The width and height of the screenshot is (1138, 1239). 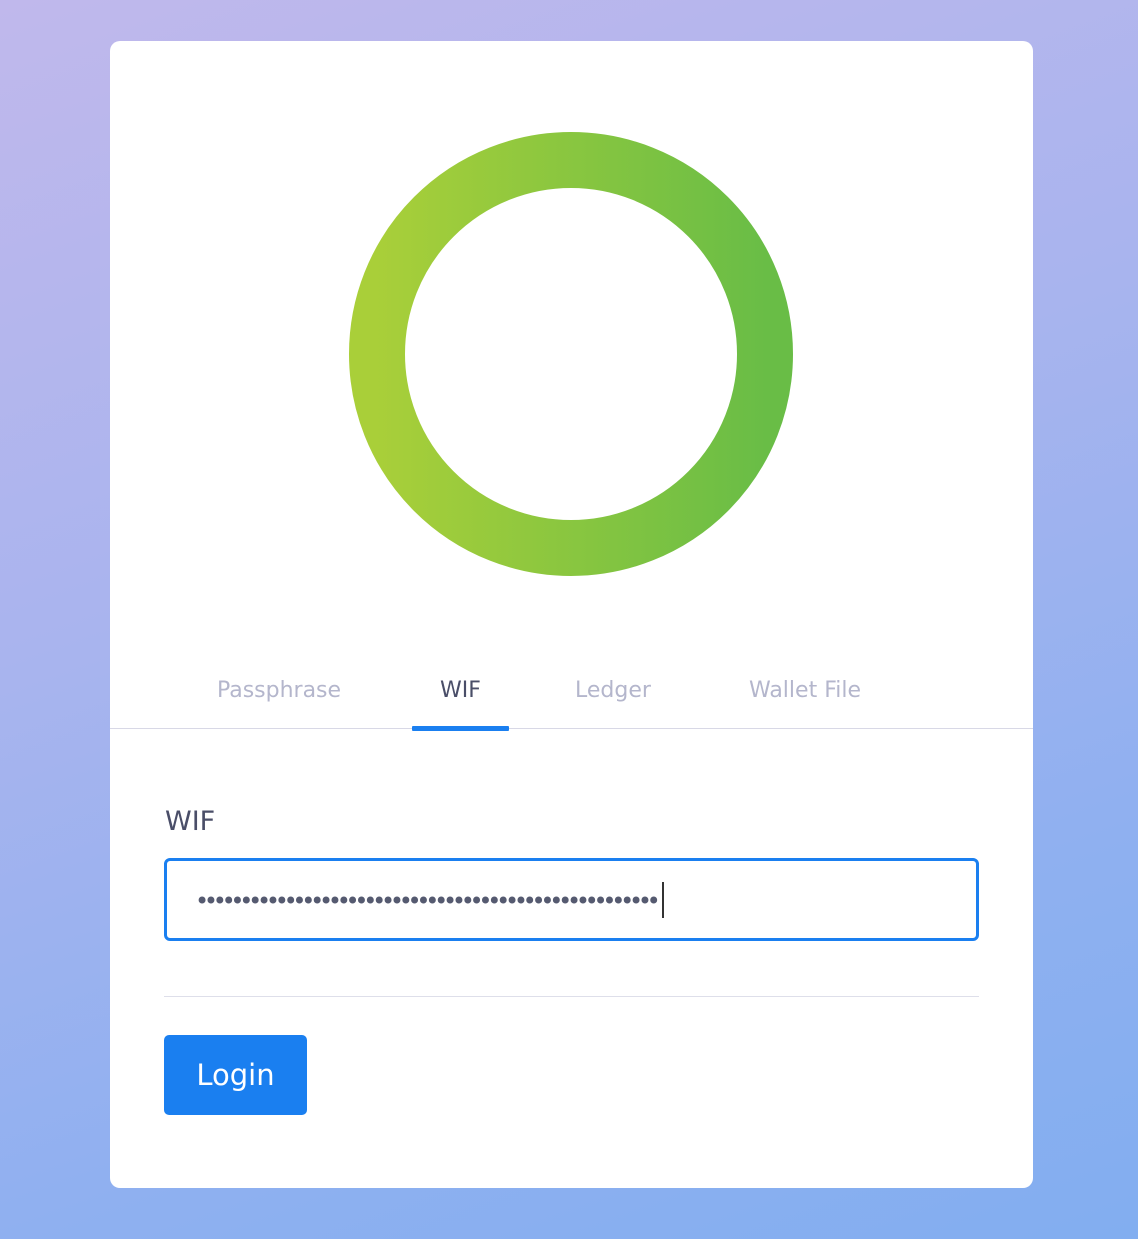 What do you see at coordinates (235, 1075) in the screenshot?
I see `login-button: Login` at bounding box center [235, 1075].